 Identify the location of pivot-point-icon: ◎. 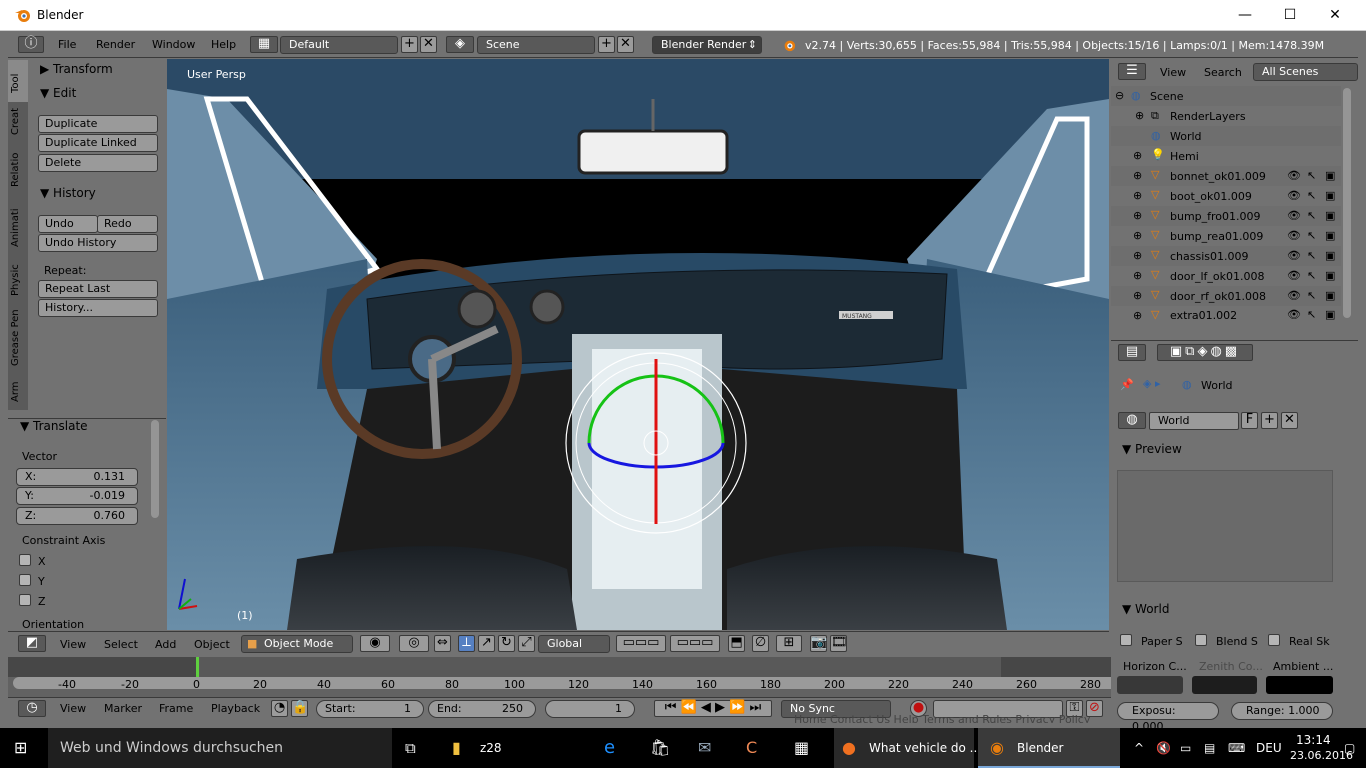
(414, 643).